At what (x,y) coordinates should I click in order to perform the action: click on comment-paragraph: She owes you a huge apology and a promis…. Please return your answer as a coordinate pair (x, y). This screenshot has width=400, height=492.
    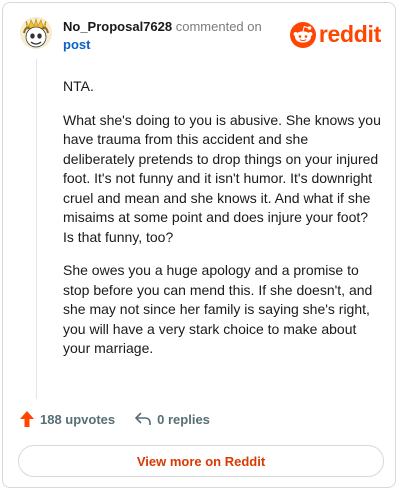
    Looking at the image, I should click on (218, 309).